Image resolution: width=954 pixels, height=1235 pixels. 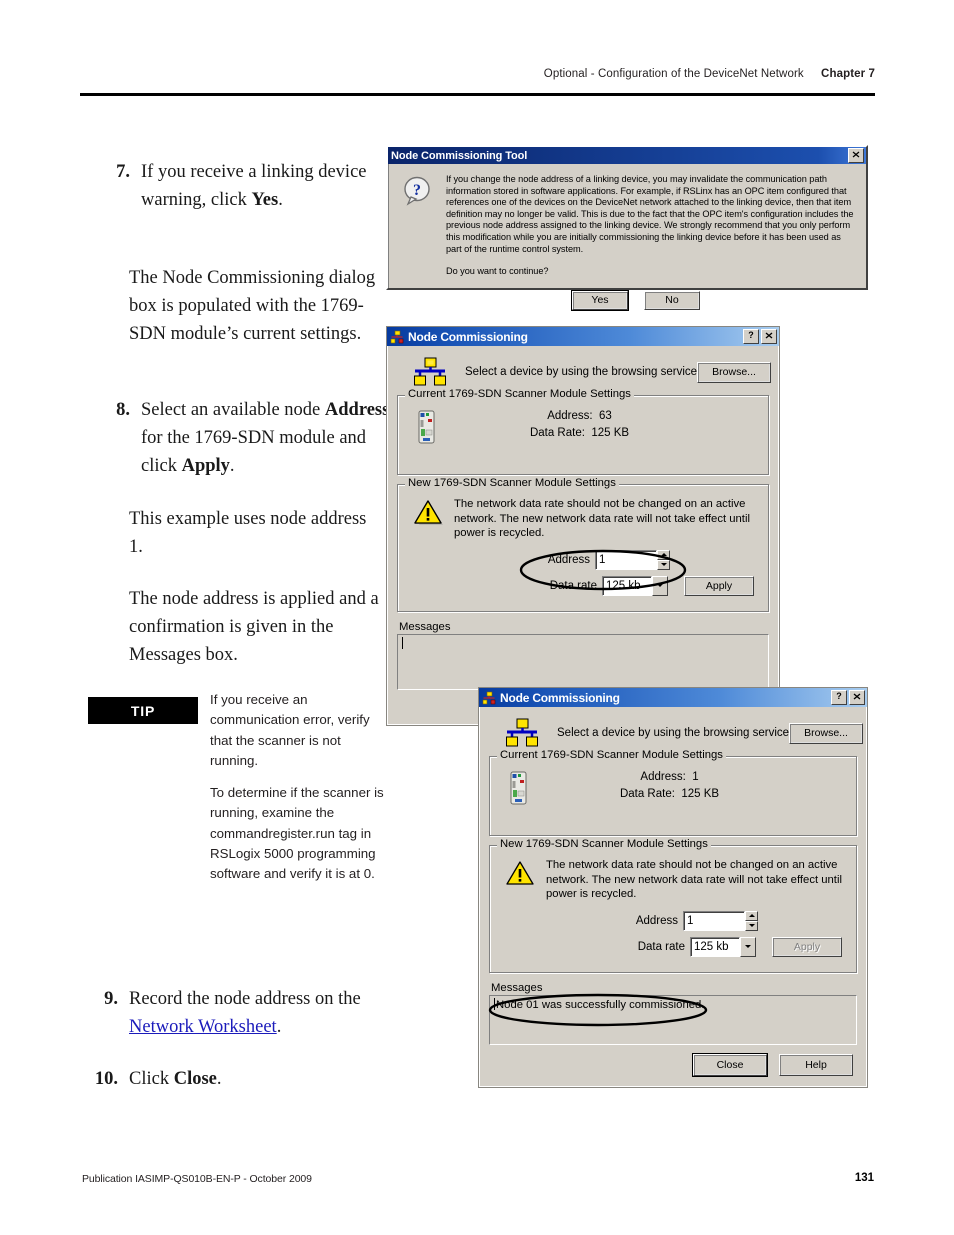 I want to click on current-address-line: Address: 1, so click(x=669, y=777).